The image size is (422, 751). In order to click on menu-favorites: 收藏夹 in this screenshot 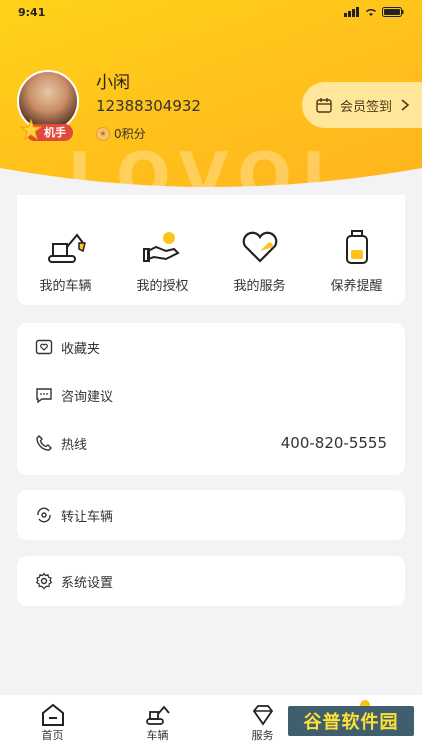, I will do `click(211, 347)`.